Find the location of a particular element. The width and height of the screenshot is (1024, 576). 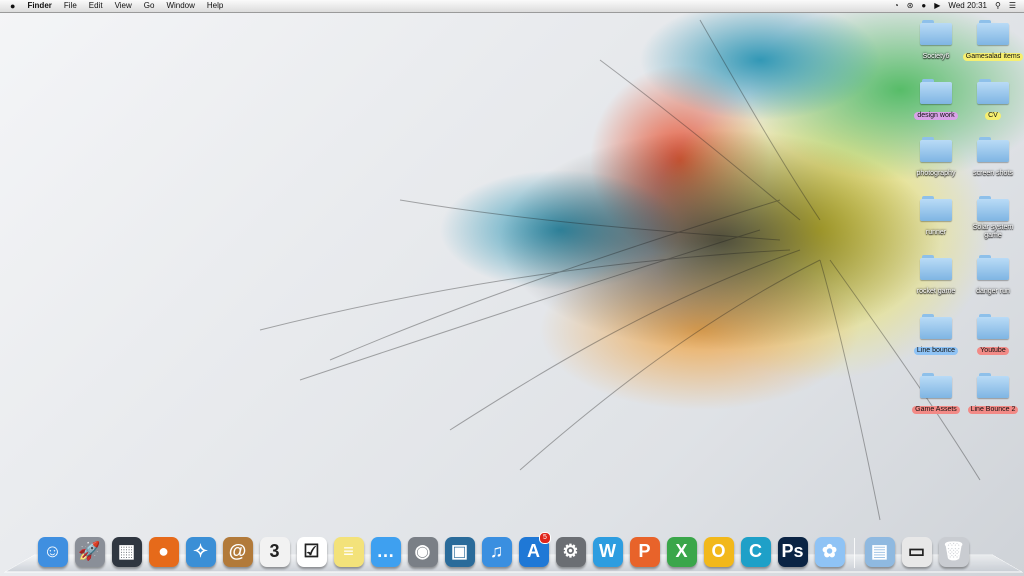

apple-menu-icon: ● is located at coordinates (12, 6).